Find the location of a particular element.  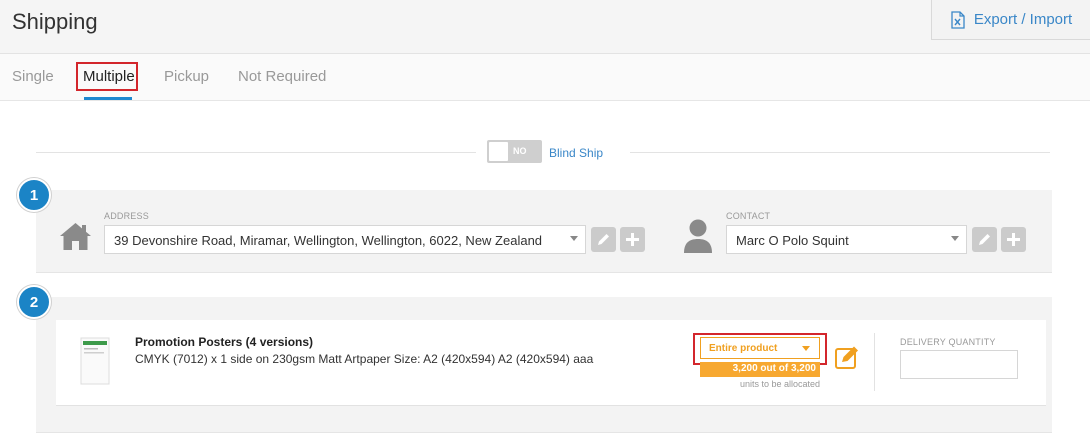

vertical-divider is located at coordinates (874, 362).